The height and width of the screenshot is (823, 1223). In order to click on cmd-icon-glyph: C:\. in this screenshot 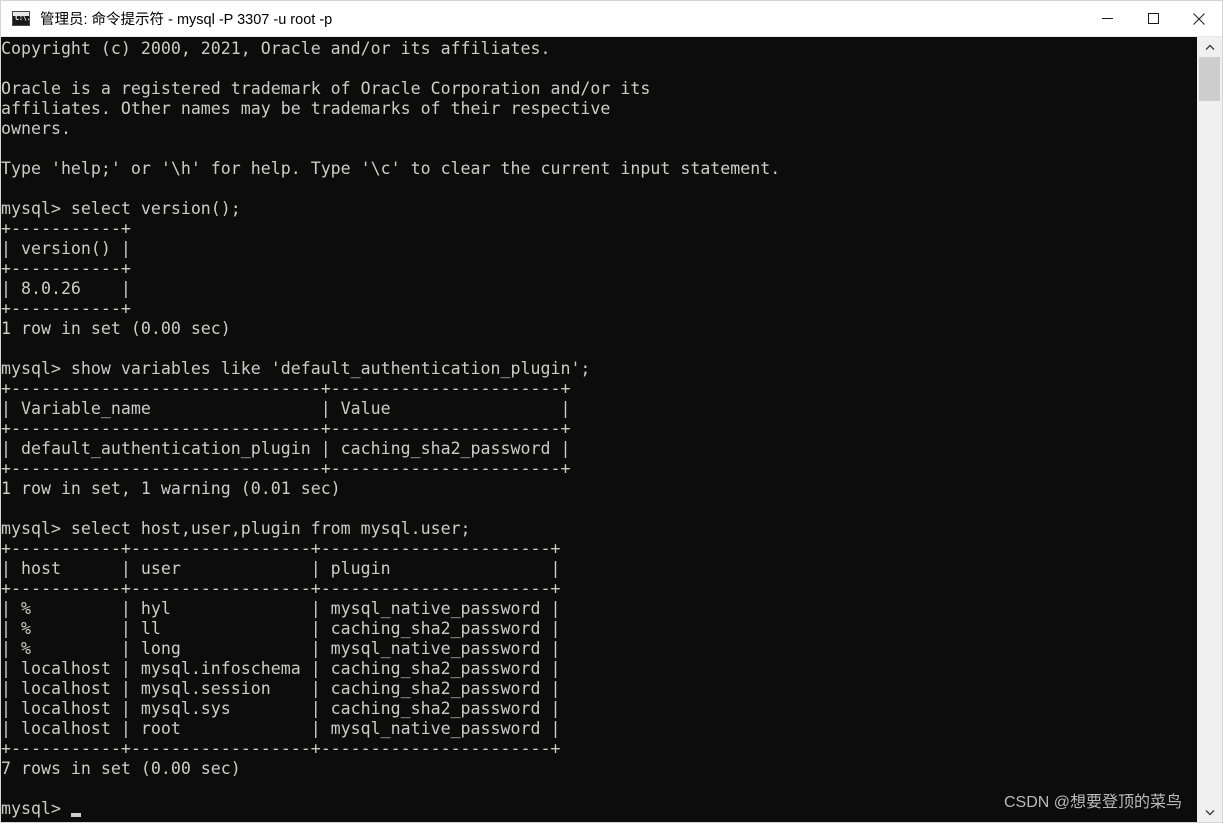, I will do `click(22, 18)`.